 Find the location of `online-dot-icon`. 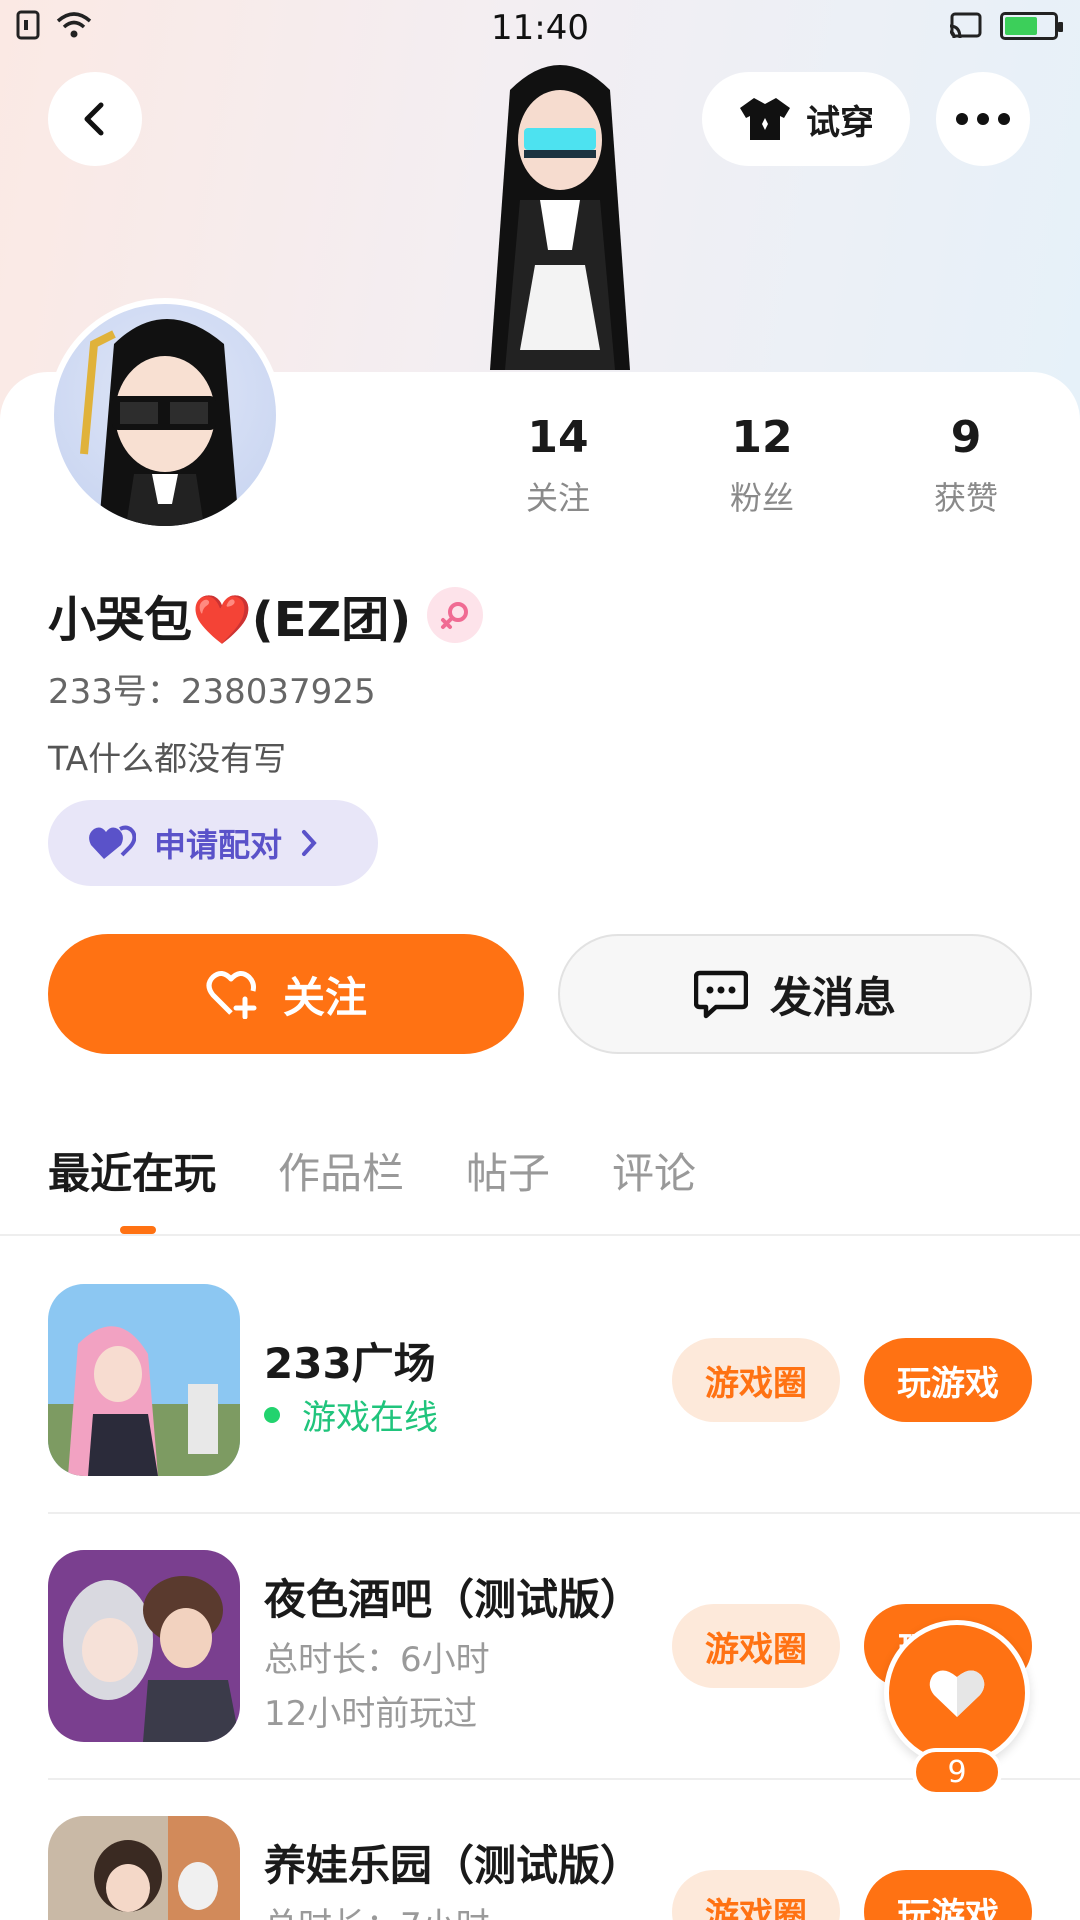

online-dot-icon is located at coordinates (272, 1414).